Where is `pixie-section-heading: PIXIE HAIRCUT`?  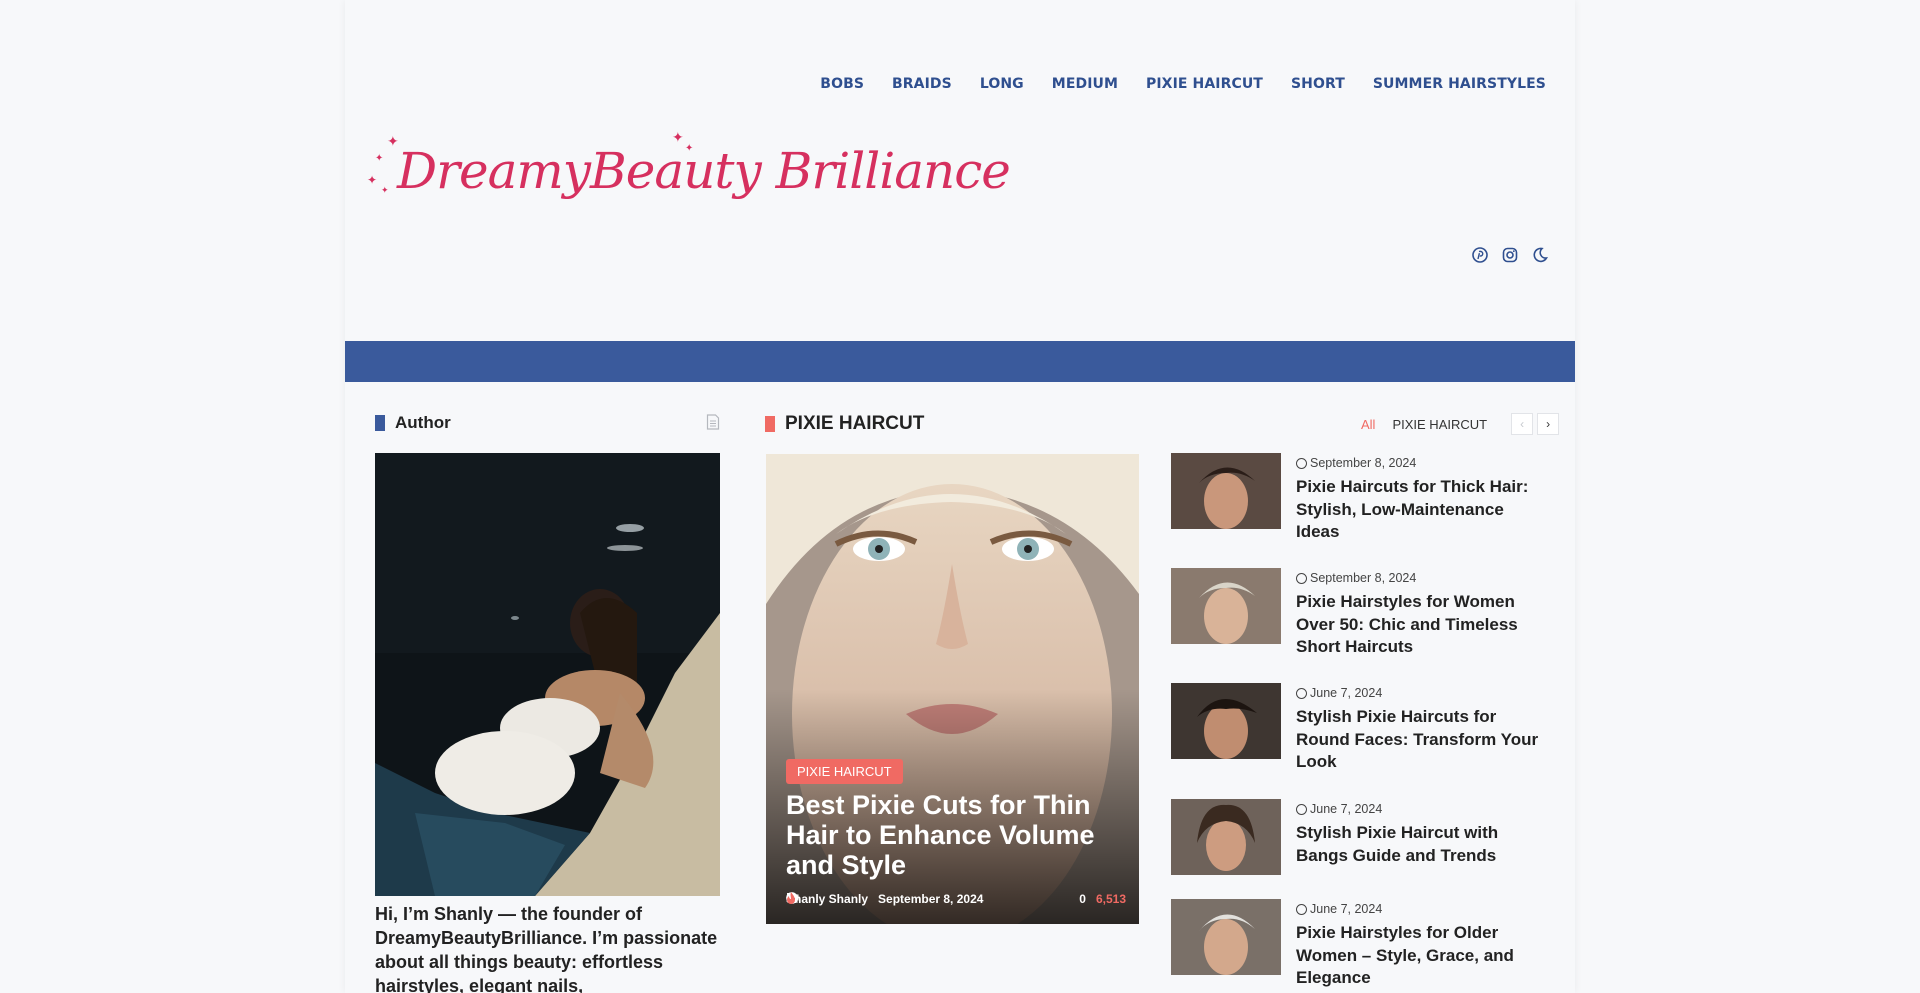 pixie-section-heading: PIXIE HAIRCUT is located at coordinates (844, 424).